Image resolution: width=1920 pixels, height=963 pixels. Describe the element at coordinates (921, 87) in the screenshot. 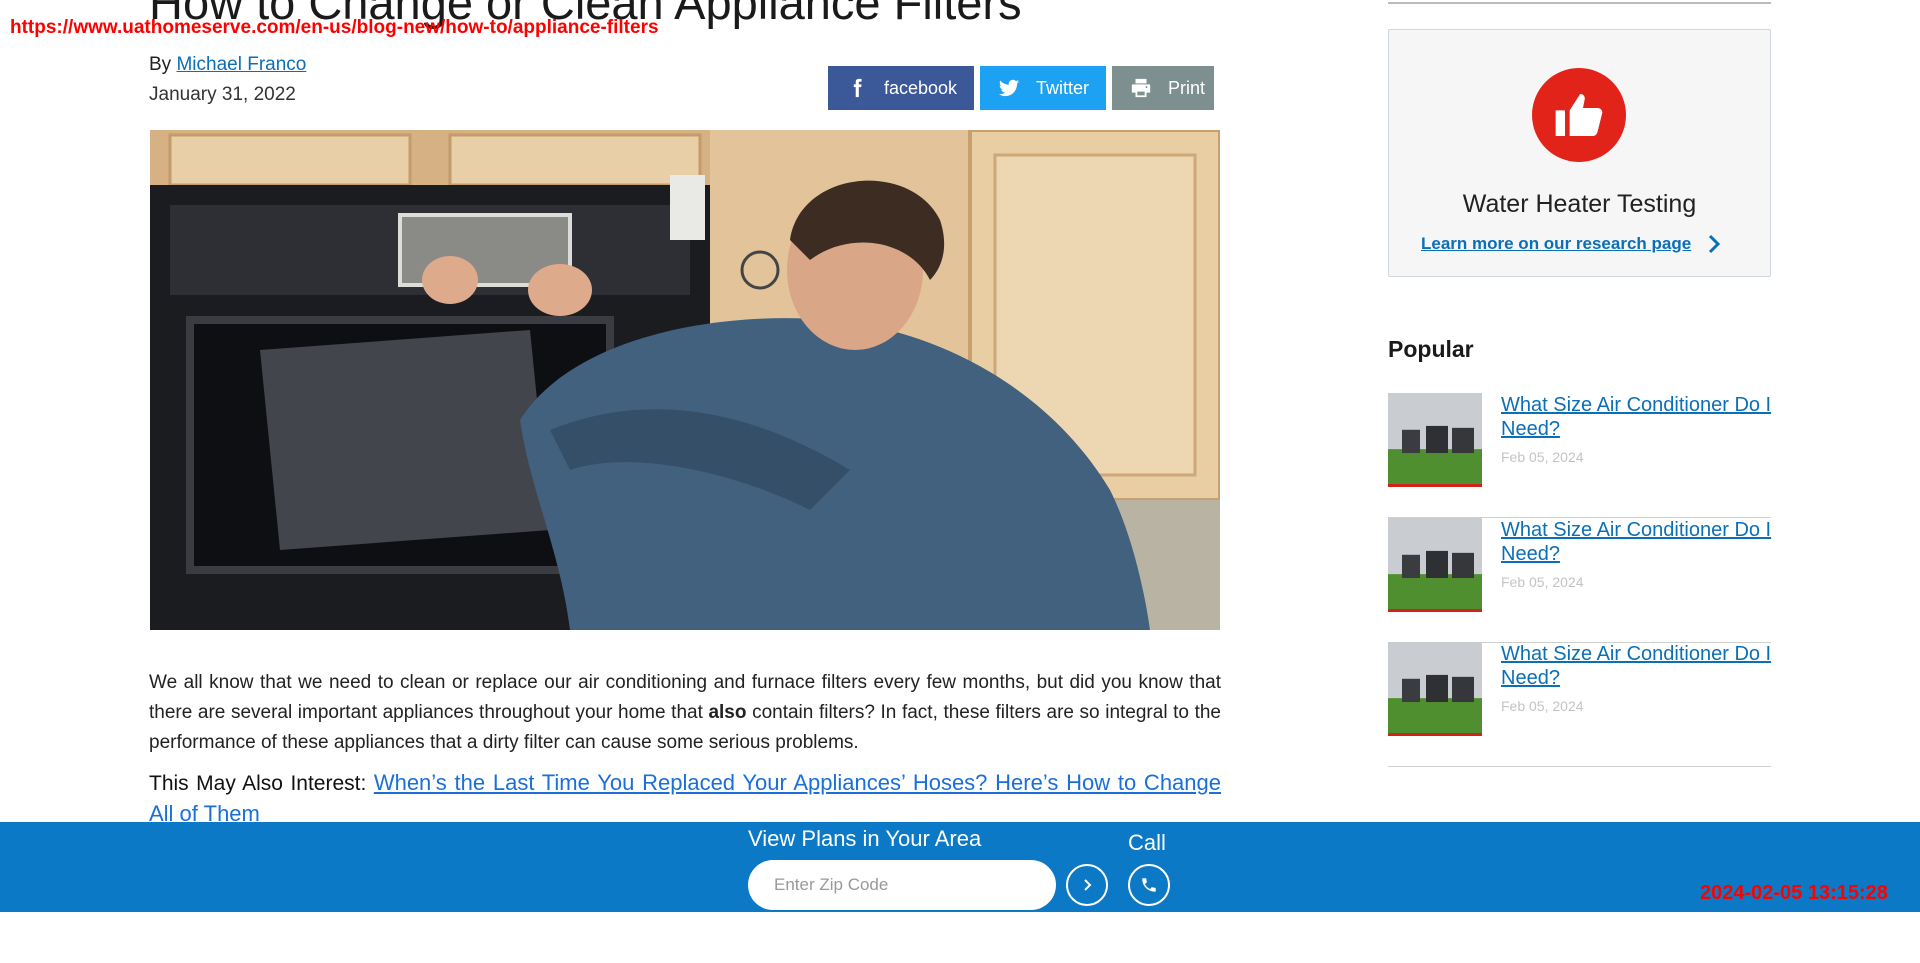

I see `facebook-label: facebook` at that location.